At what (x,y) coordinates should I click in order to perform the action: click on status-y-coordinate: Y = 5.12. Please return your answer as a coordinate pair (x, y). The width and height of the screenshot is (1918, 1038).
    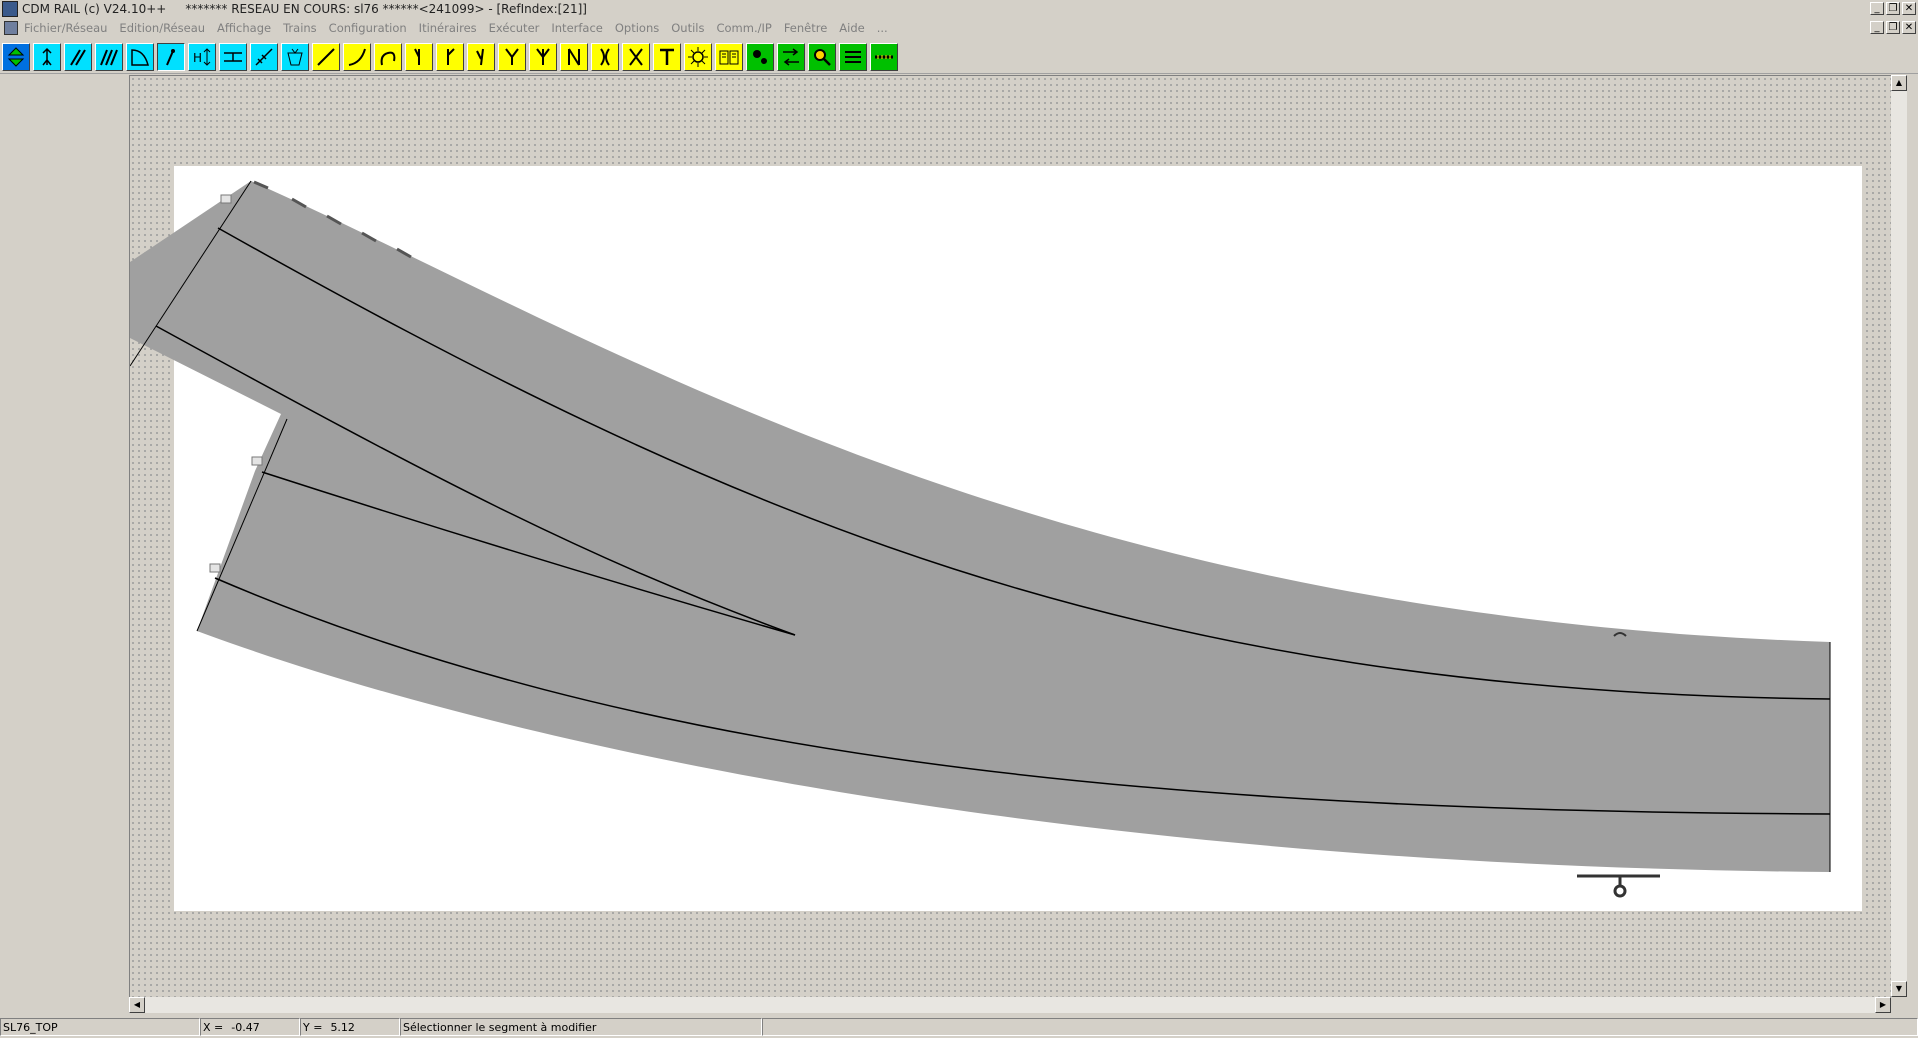
    Looking at the image, I should click on (350, 1027).